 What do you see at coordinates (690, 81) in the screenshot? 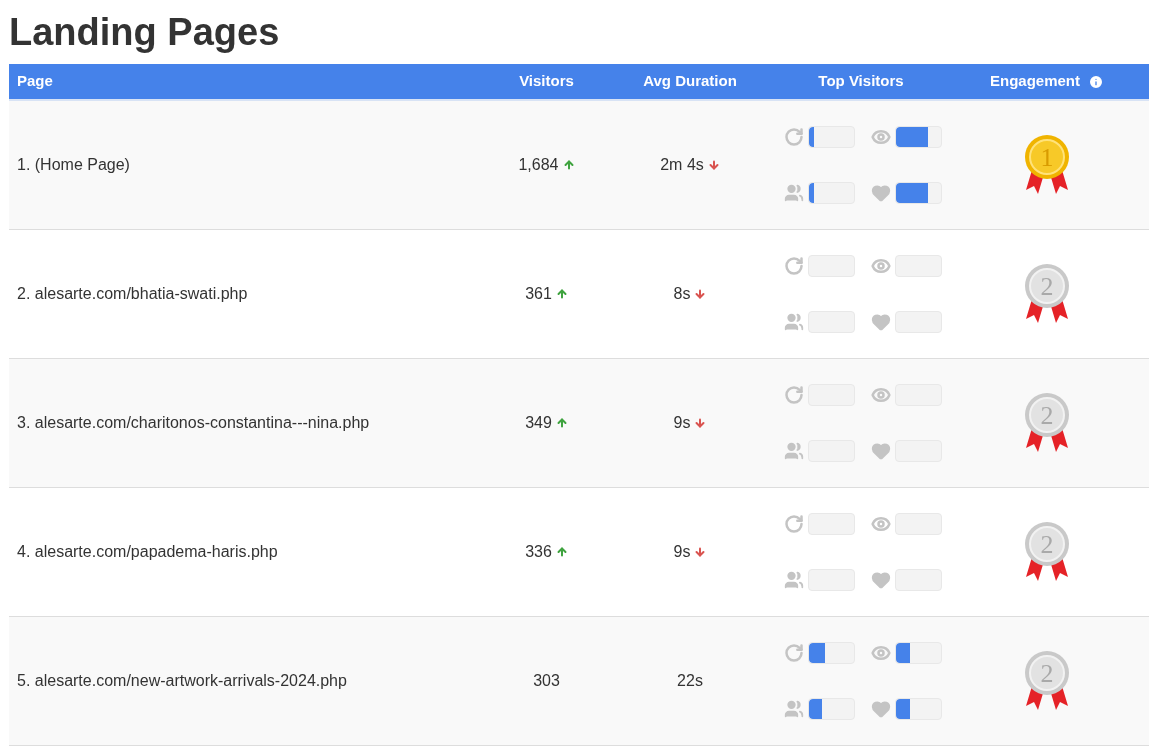
I see `column-header: Avg Duration` at bounding box center [690, 81].